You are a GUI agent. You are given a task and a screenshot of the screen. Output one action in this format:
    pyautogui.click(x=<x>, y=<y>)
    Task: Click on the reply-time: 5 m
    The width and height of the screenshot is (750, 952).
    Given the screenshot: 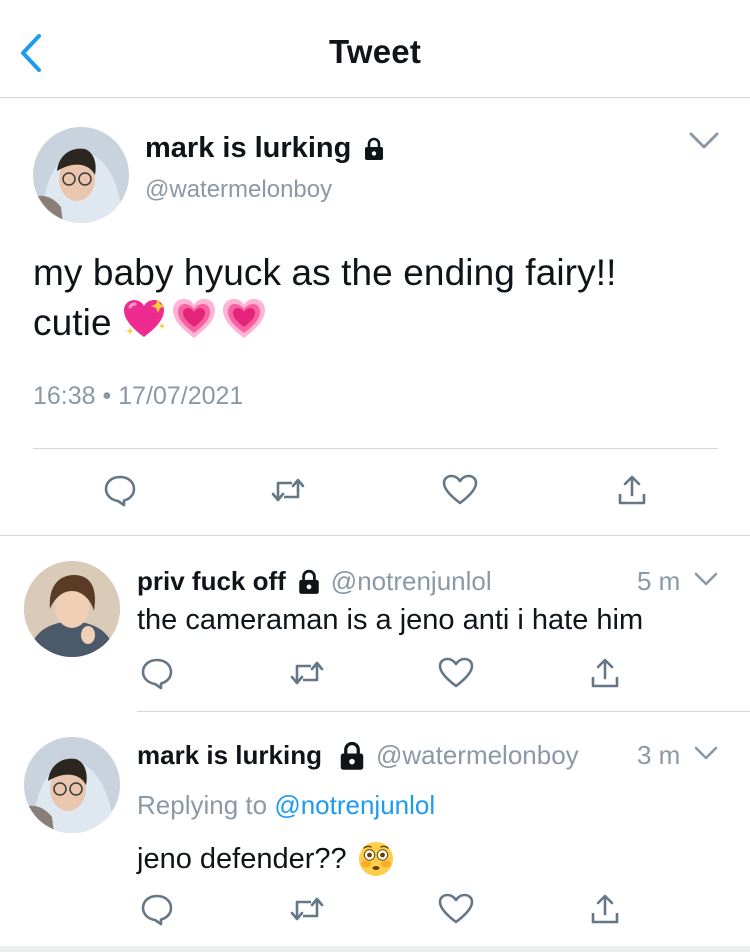 What is the action you would take?
    pyautogui.click(x=659, y=581)
    